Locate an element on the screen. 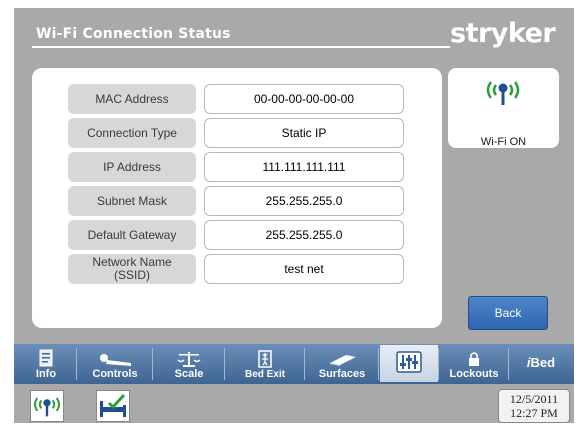 The height and width of the screenshot is (430, 584). tab-surfaces: Surfaces is located at coordinates (342, 363).